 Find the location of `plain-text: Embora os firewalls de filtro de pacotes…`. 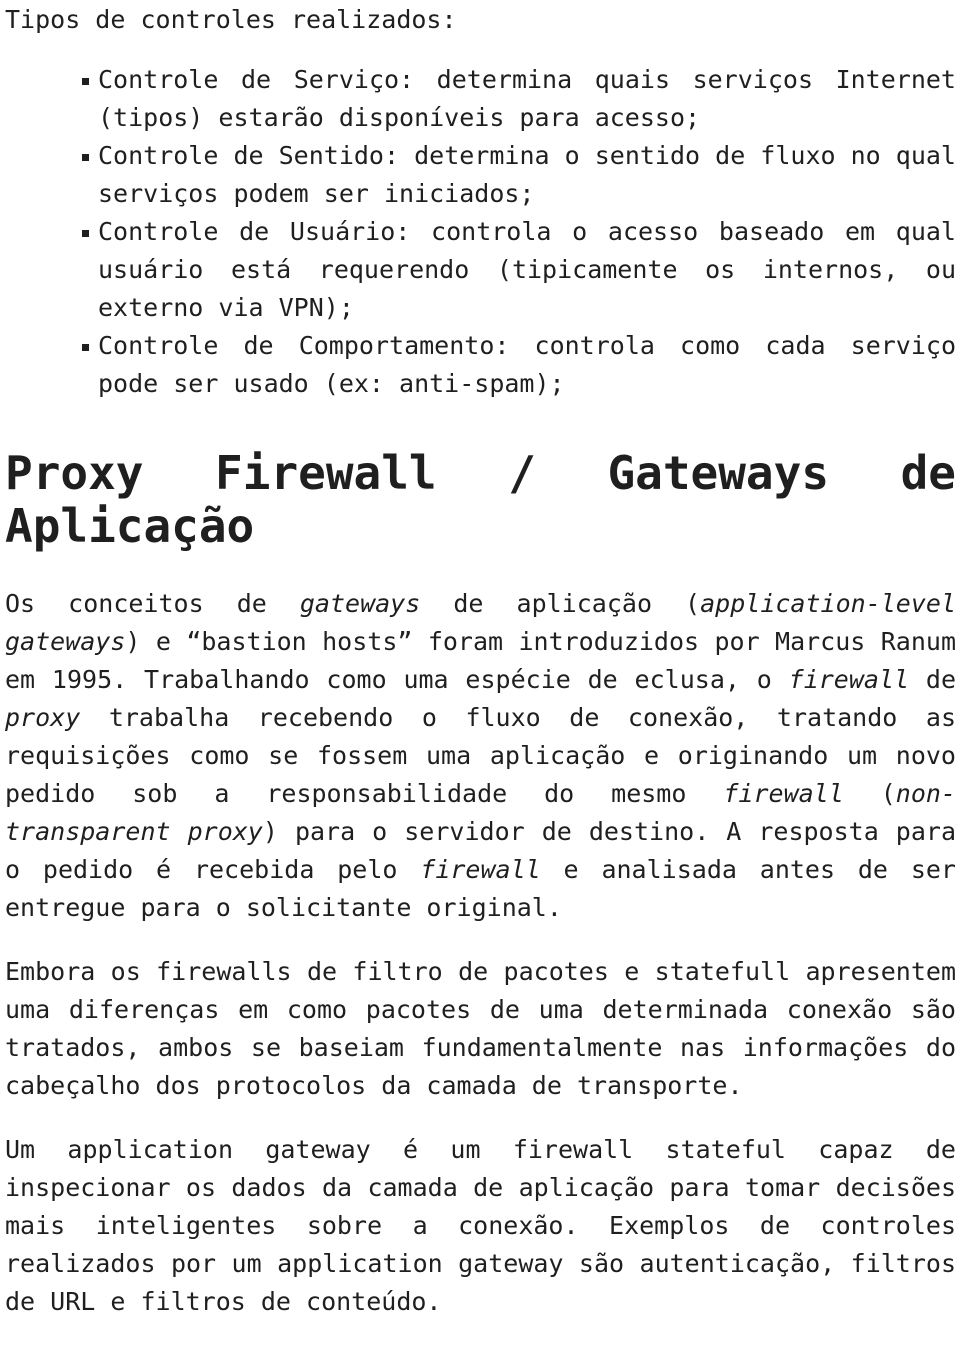

plain-text: Embora os firewalls de filtro de pacotes… is located at coordinates (480, 1028).